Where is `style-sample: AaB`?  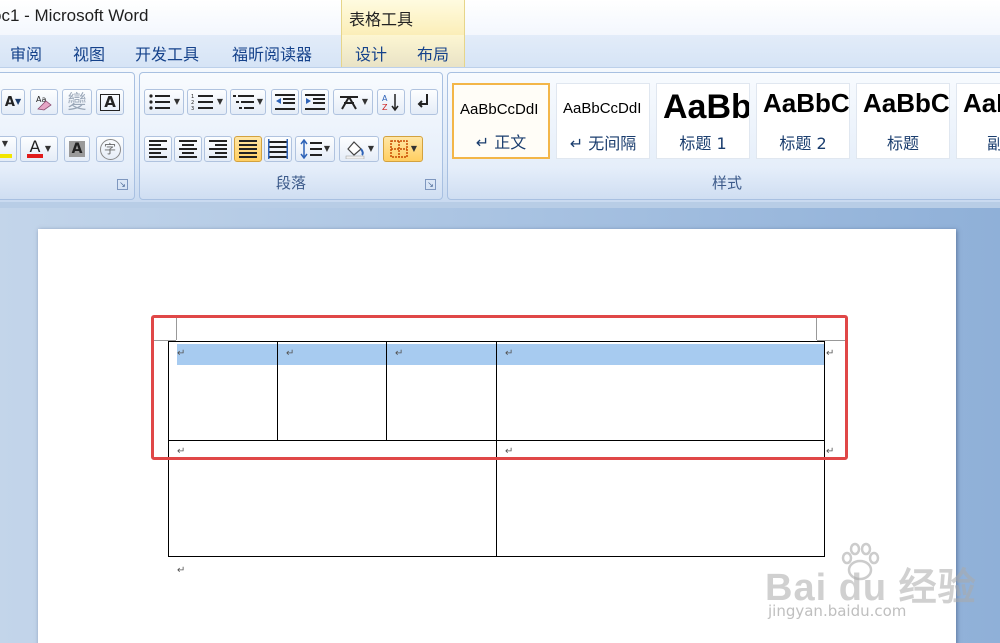
style-sample: AaB is located at coordinates (981, 103).